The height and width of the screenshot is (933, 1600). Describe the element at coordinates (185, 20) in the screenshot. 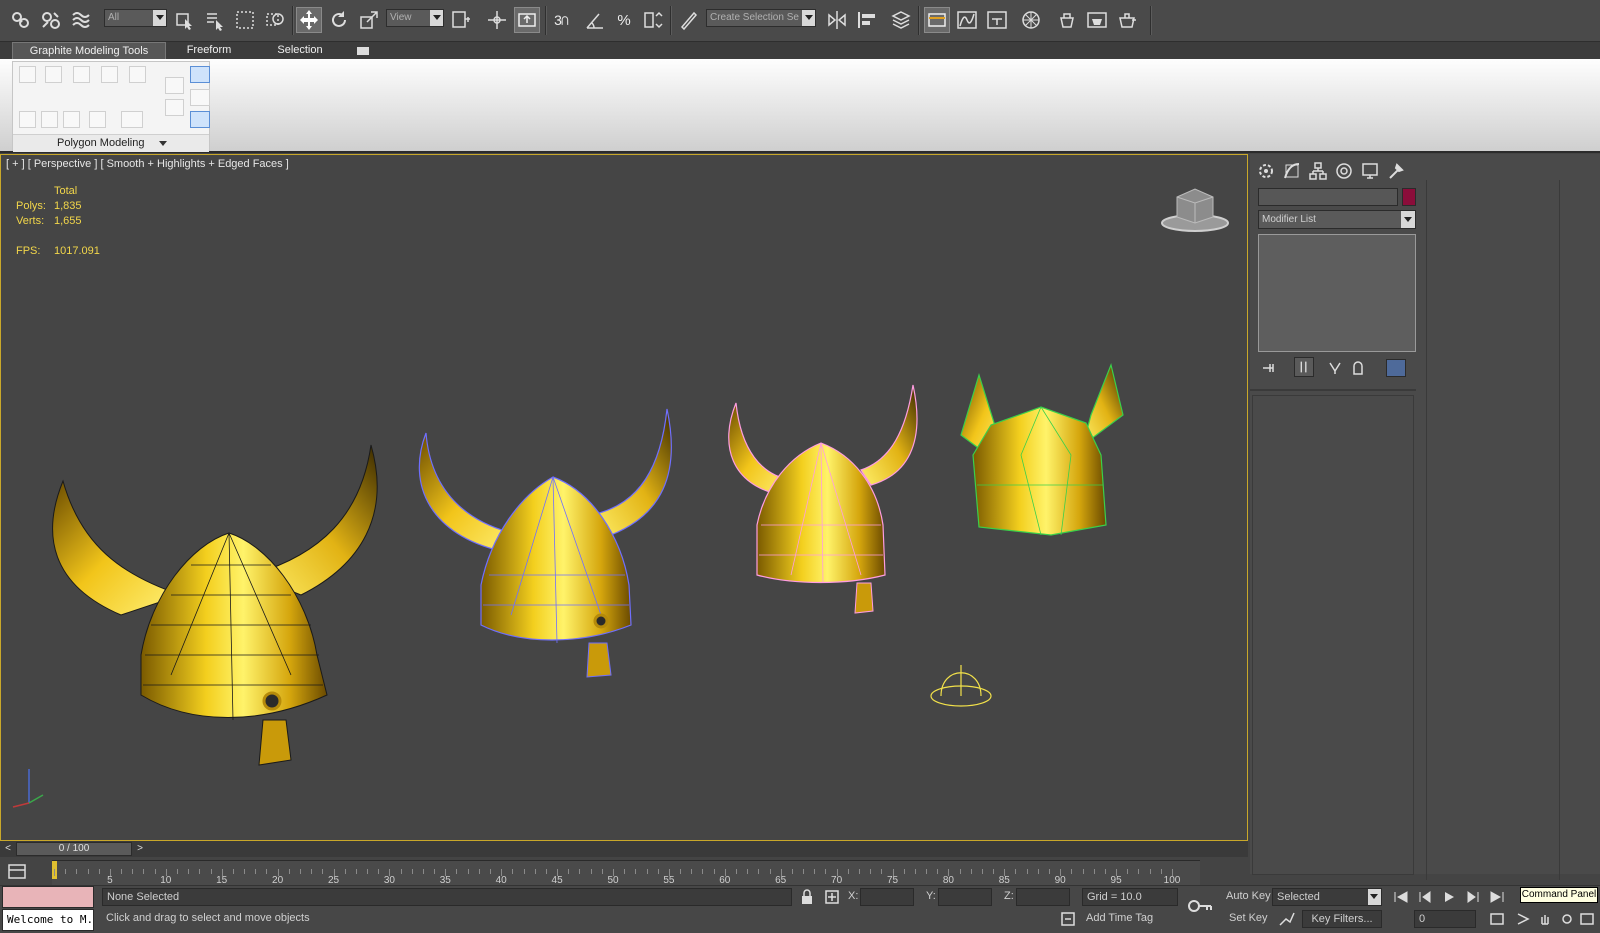

I see `select-object-icon` at that location.